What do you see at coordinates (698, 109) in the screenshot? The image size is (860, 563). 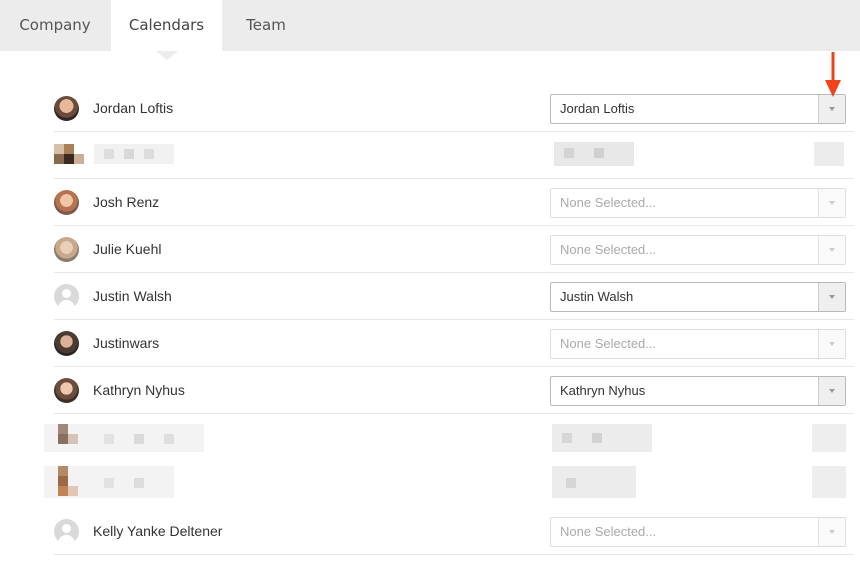 I see `calendar-select: Jordan Loftis` at bounding box center [698, 109].